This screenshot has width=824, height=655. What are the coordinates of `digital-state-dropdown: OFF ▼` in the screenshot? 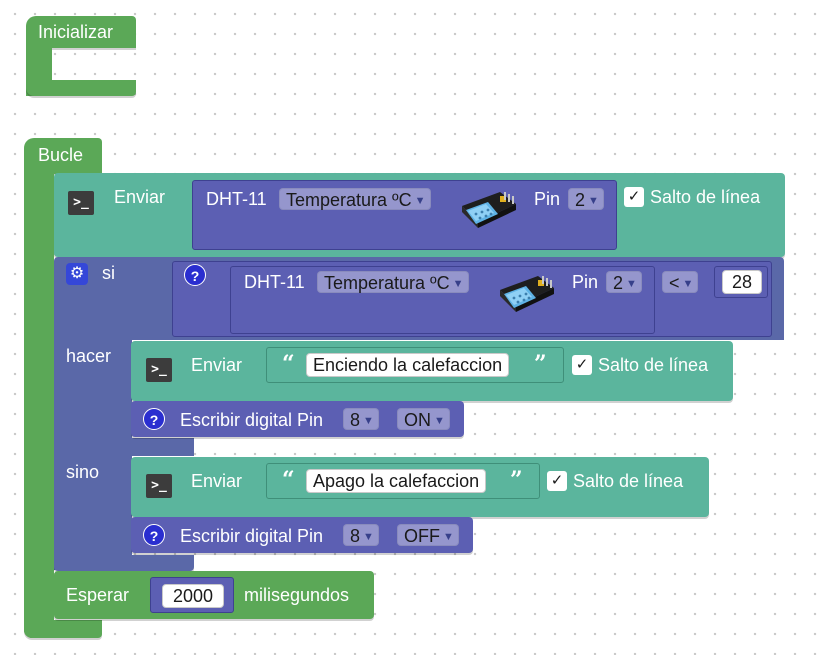 It's located at (428, 535).